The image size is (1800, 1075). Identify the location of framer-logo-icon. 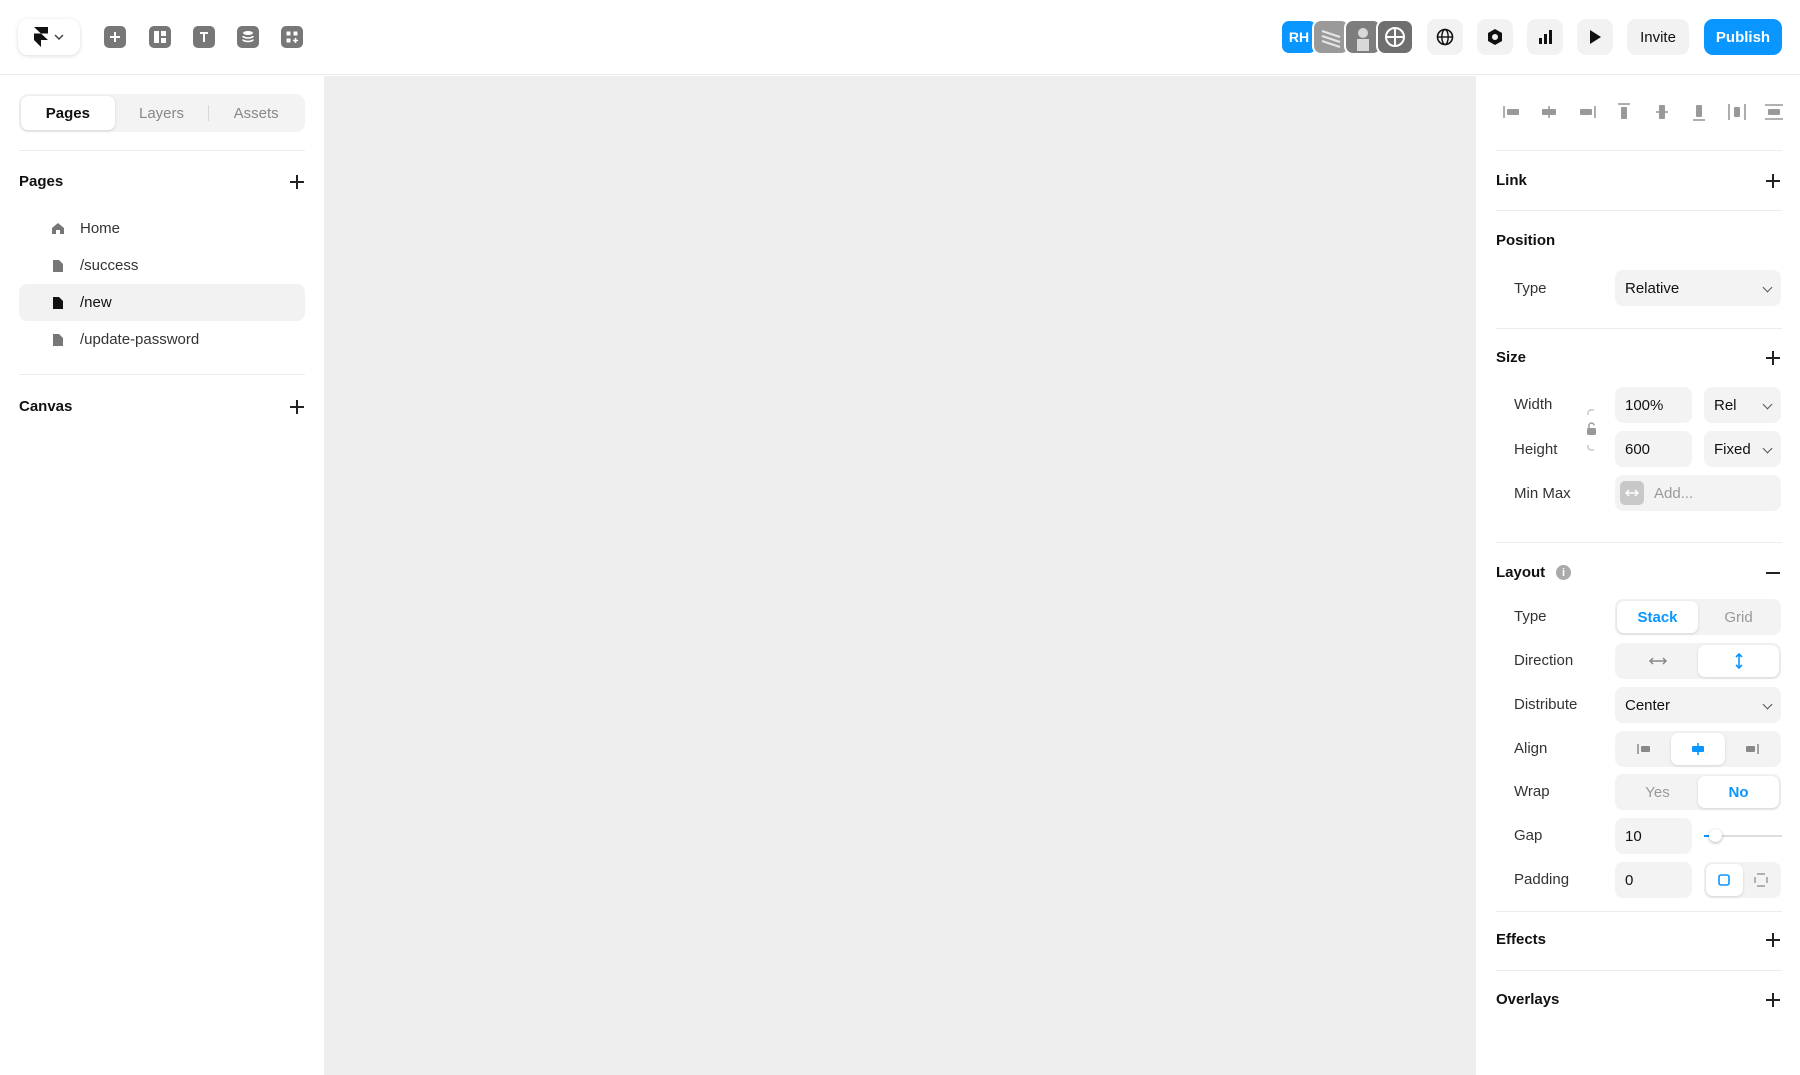
(41, 37).